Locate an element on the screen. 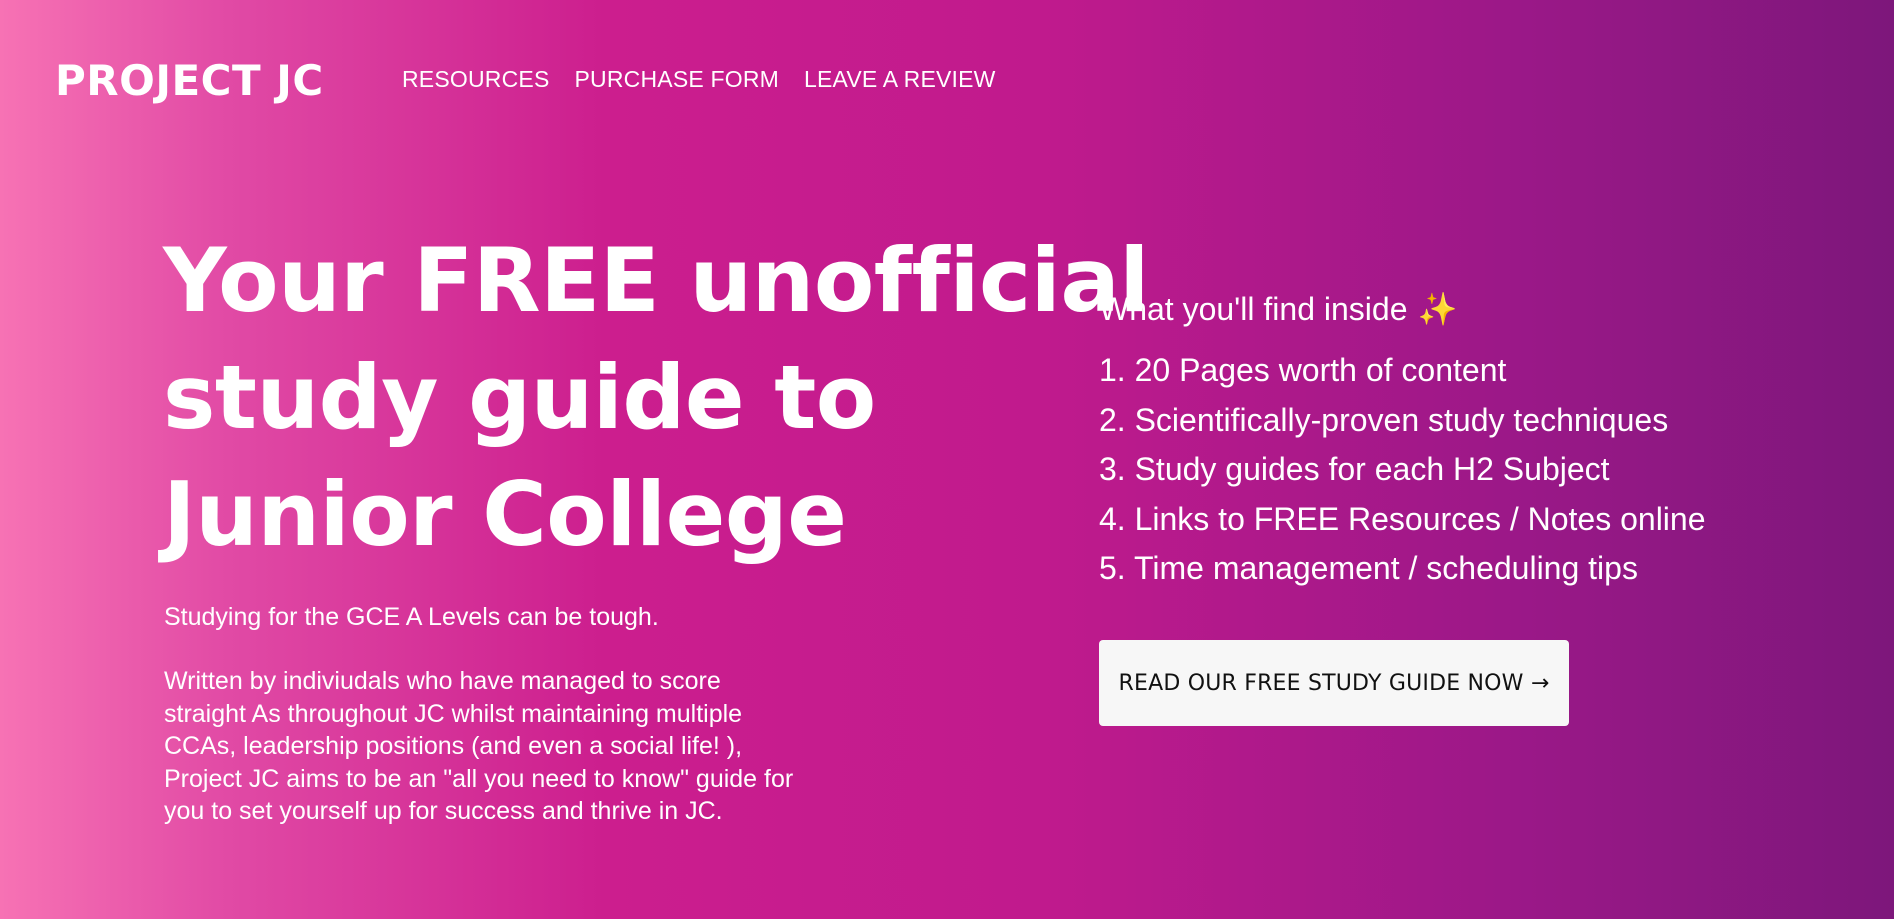 This screenshot has height=919, width=1894. nav-link-resources: RESOURCES is located at coordinates (476, 79).